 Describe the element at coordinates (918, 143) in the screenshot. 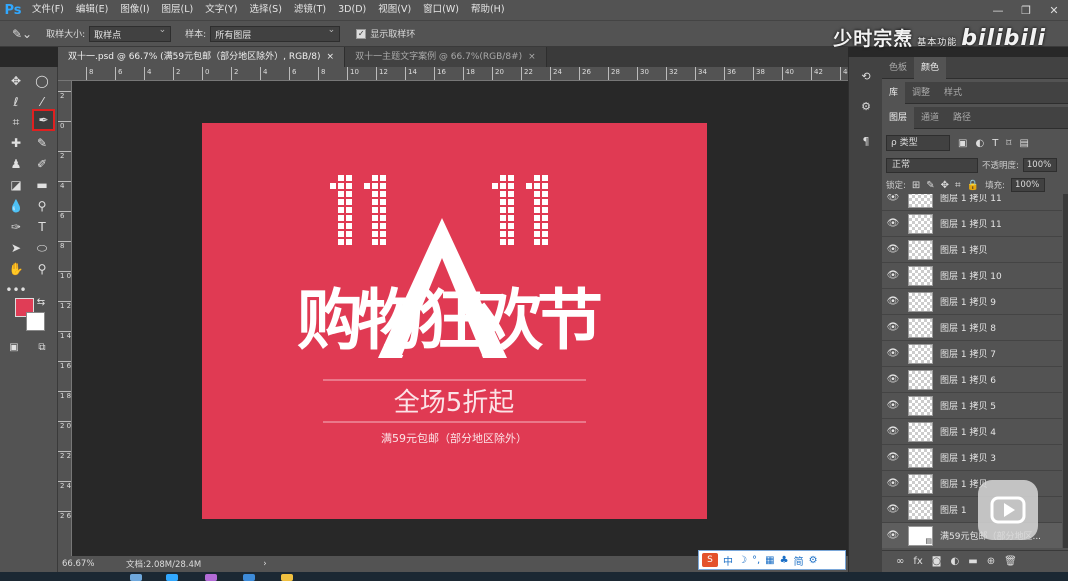

I see `layer-kind-filter: ρ 类型` at that location.